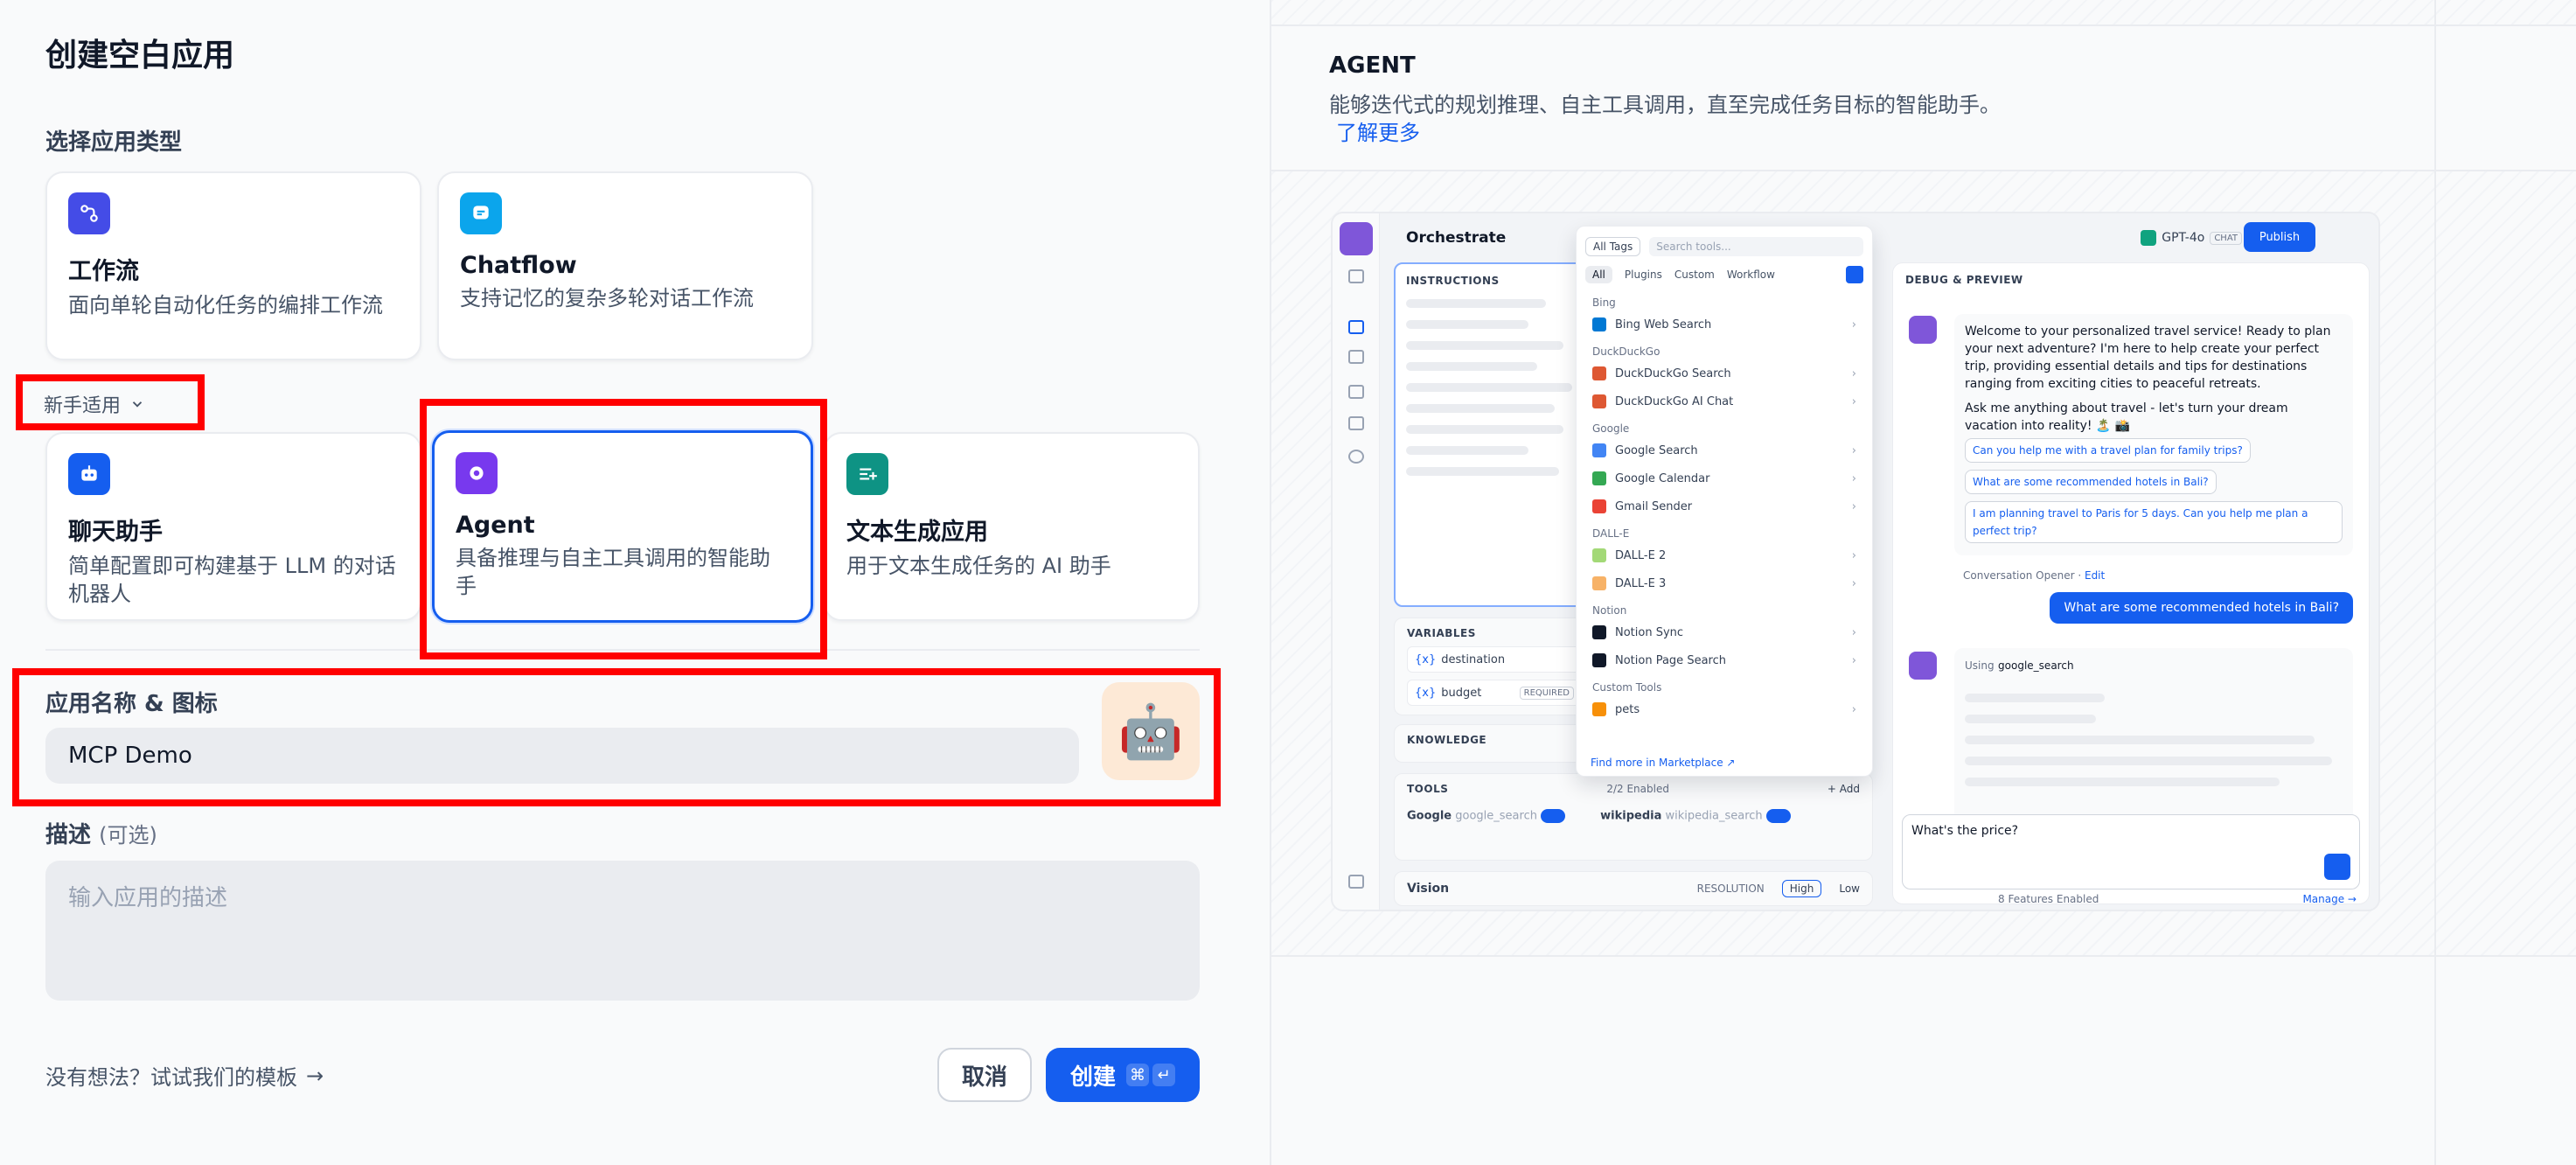 This screenshot has width=2576, height=1165. What do you see at coordinates (140, 56) in the screenshot?
I see `page-title: 创建空白应用` at bounding box center [140, 56].